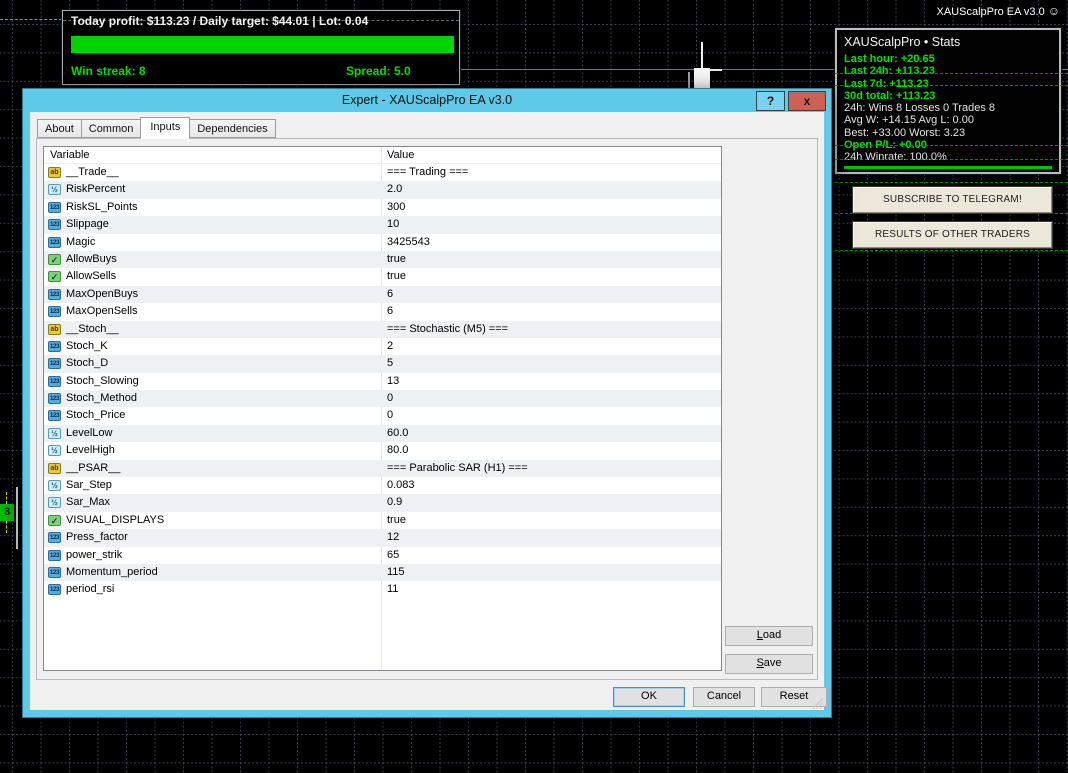  What do you see at coordinates (948, 167) in the screenshot?
I see `winrate-progress-bar` at bounding box center [948, 167].